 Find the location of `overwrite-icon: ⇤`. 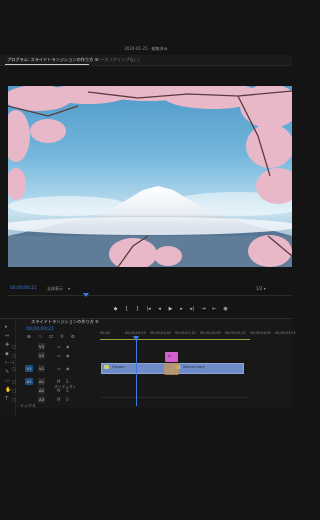

overwrite-icon: ⇤ is located at coordinates (214, 309).